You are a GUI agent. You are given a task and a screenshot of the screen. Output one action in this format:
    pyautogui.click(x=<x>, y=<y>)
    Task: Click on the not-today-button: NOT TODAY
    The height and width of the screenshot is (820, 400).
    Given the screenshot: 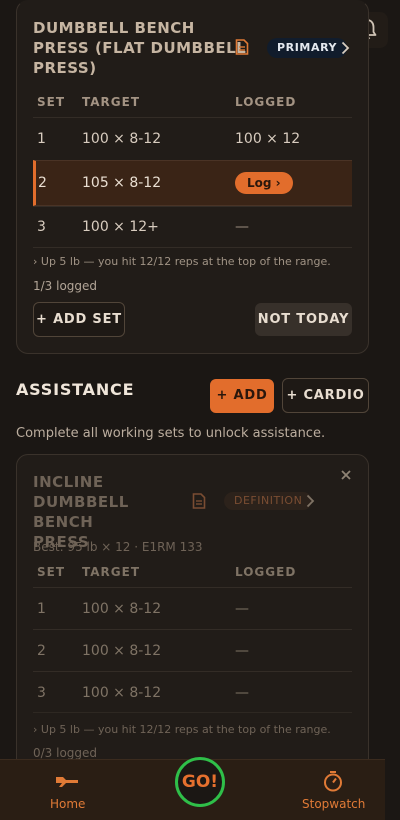 What is the action you would take?
    pyautogui.click(x=303, y=319)
    